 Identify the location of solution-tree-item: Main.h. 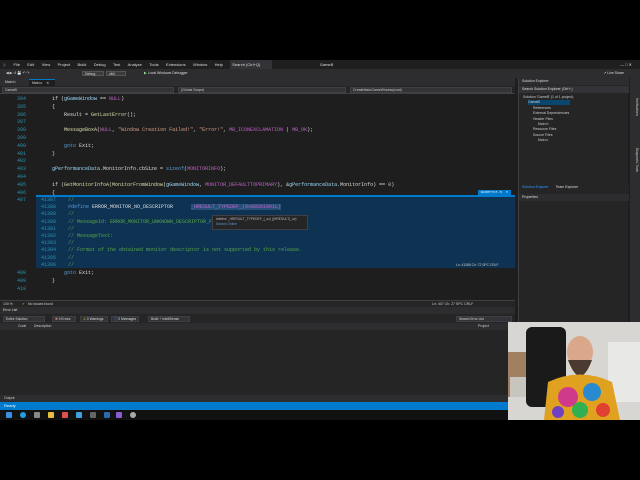
(543, 124).